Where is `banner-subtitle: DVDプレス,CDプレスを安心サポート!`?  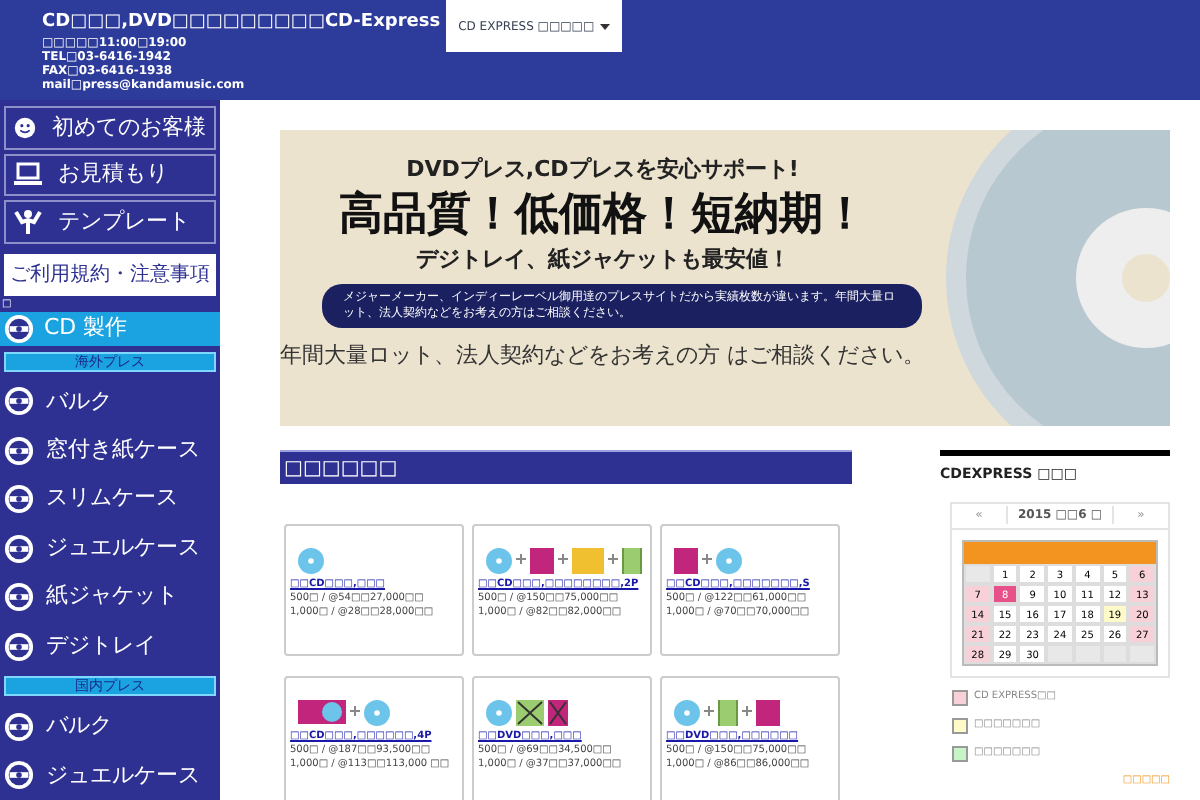
banner-subtitle: DVDプレス,CDプレスを安心サポート! is located at coordinates (602, 170).